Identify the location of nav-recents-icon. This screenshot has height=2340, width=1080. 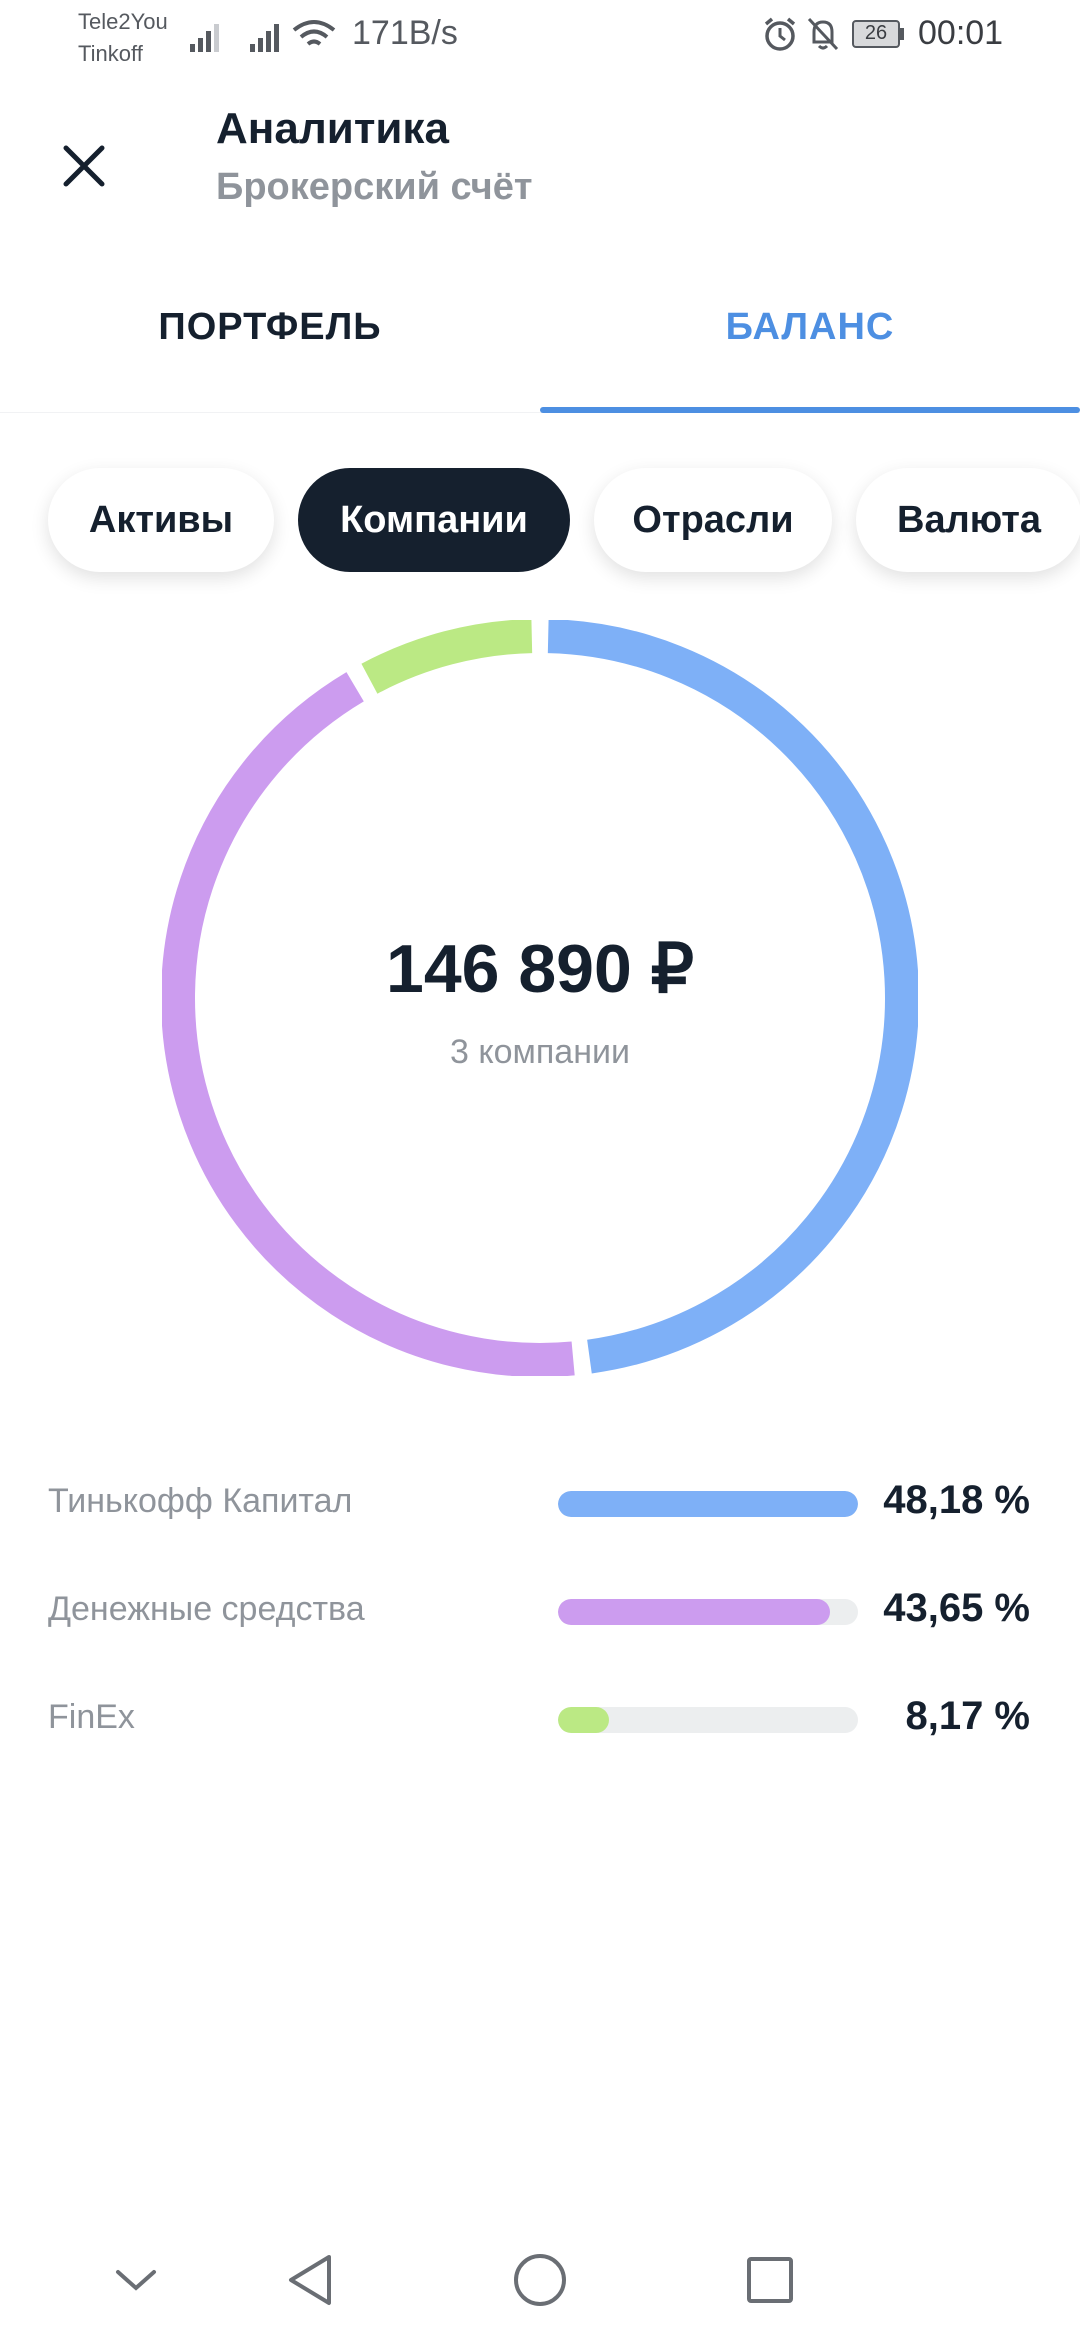
(770, 2280).